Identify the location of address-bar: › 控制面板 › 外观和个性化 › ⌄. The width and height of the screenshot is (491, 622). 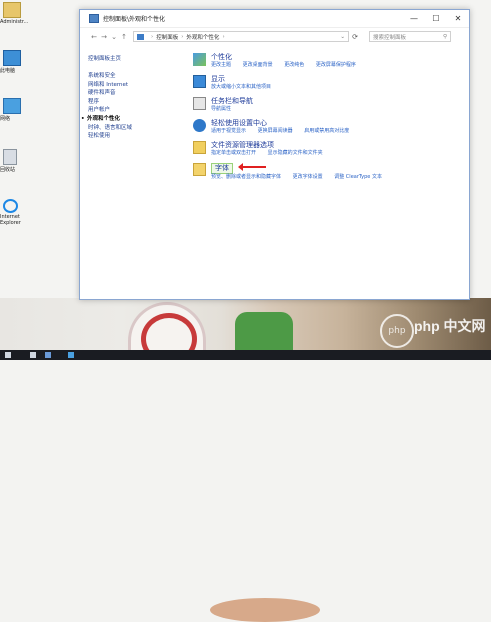
(241, 36).